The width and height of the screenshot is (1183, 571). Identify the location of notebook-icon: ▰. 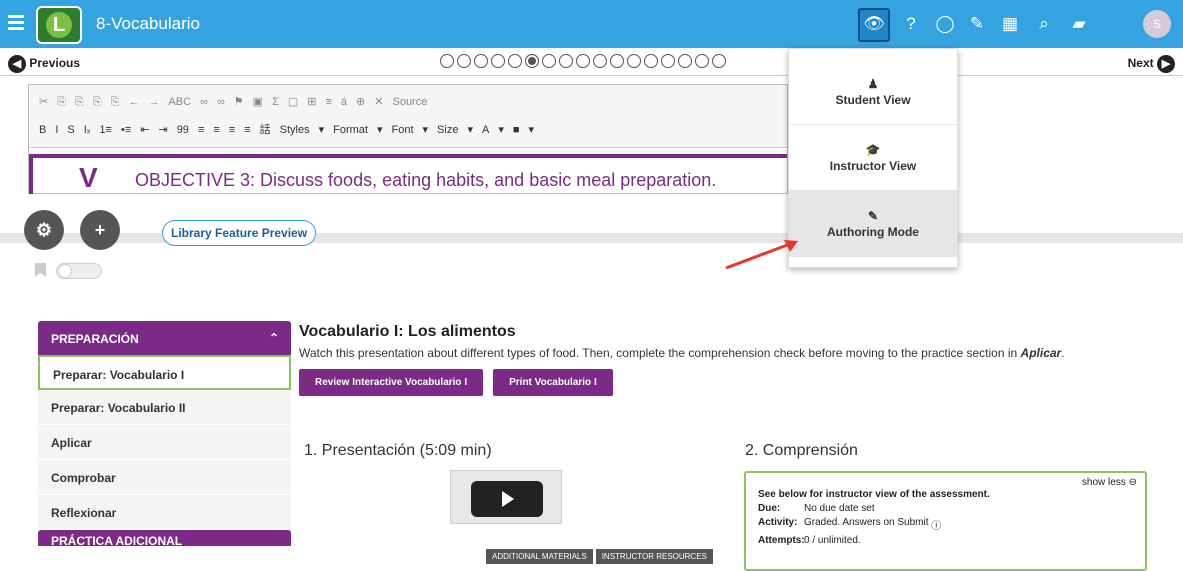
(1079, 24).